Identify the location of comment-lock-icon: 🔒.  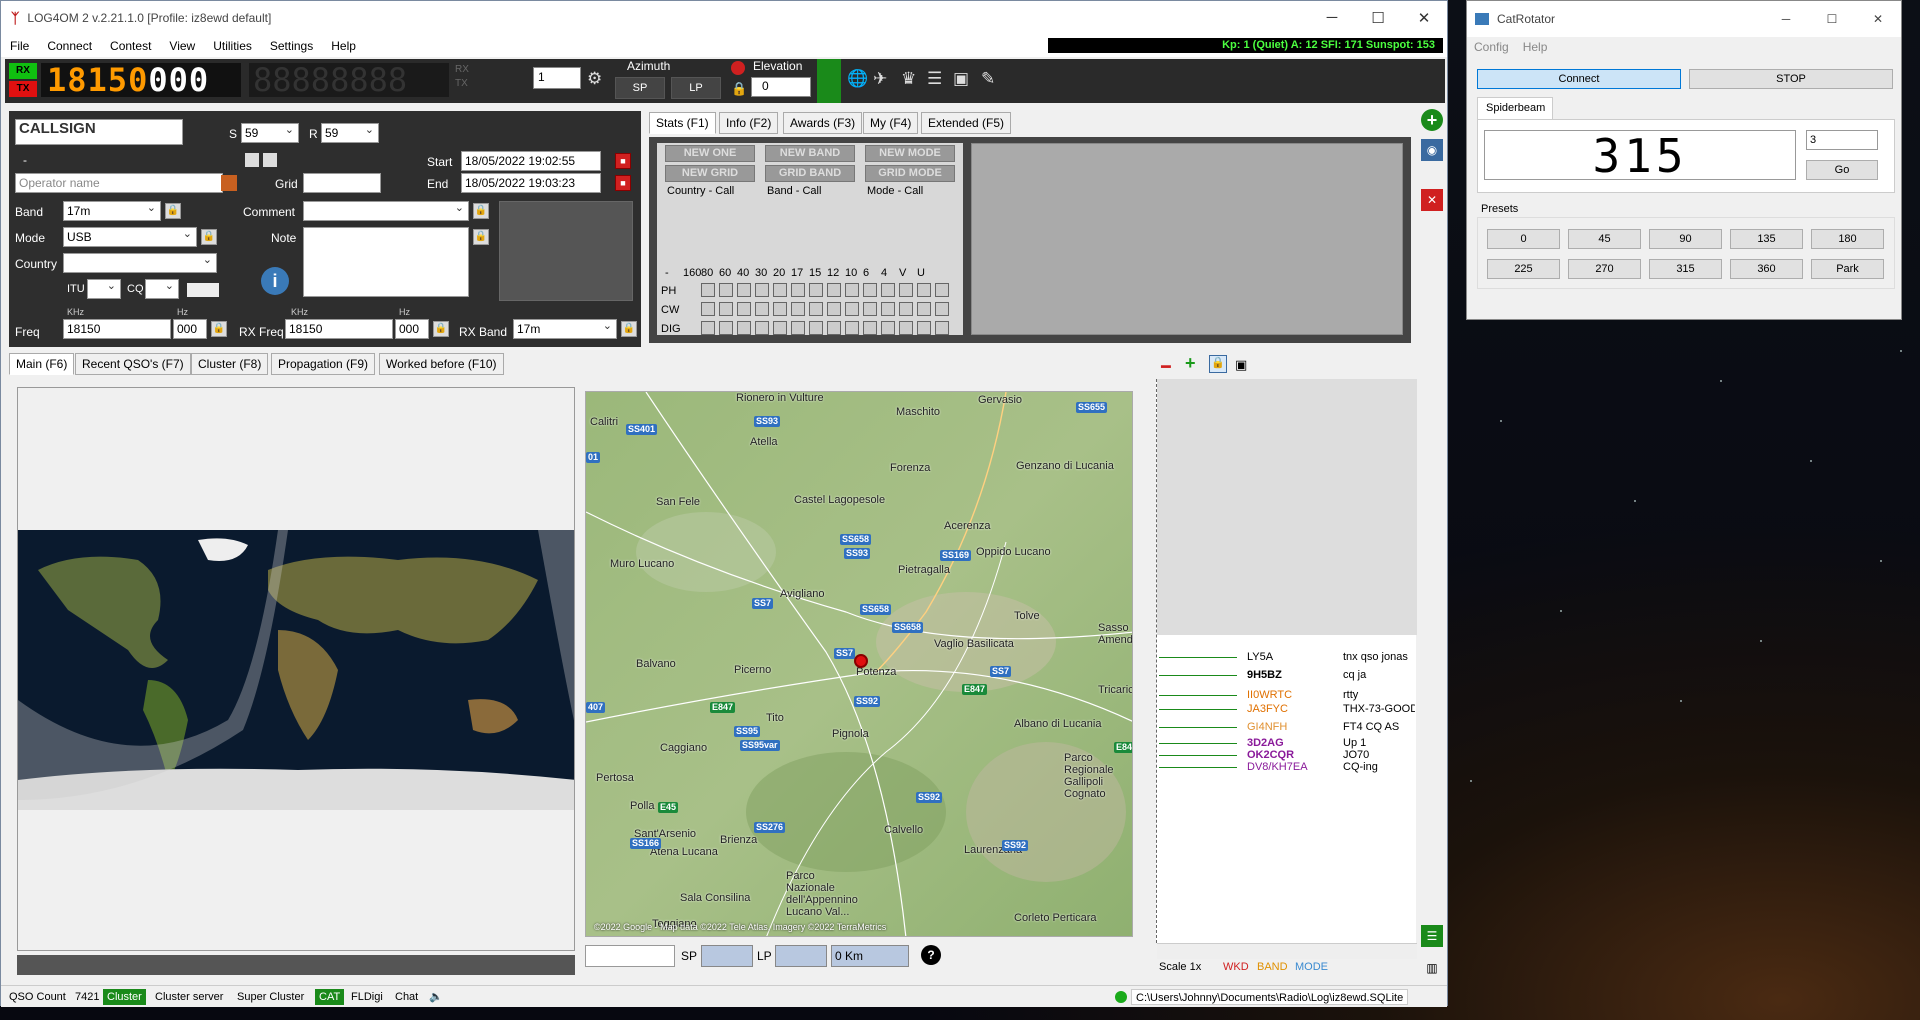
(481, 211).